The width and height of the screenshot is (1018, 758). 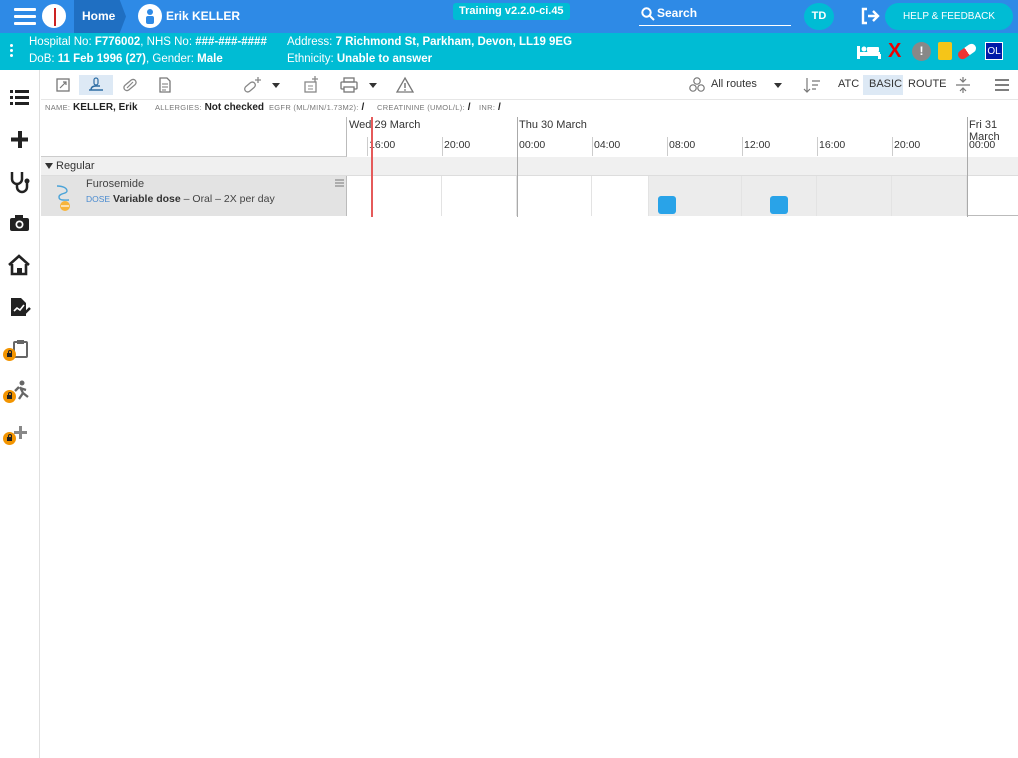 I want to click on ol-badge: OL, so click(x=994, y=51).